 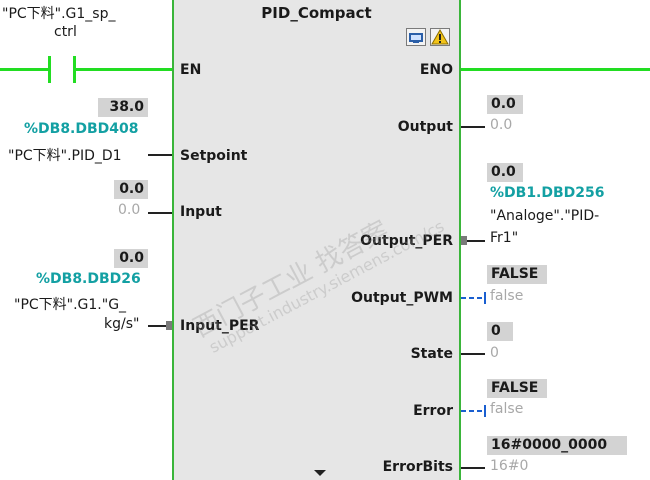 I want to click on output-per-address: %DB1.DBD256, so click(x=547, y=193).